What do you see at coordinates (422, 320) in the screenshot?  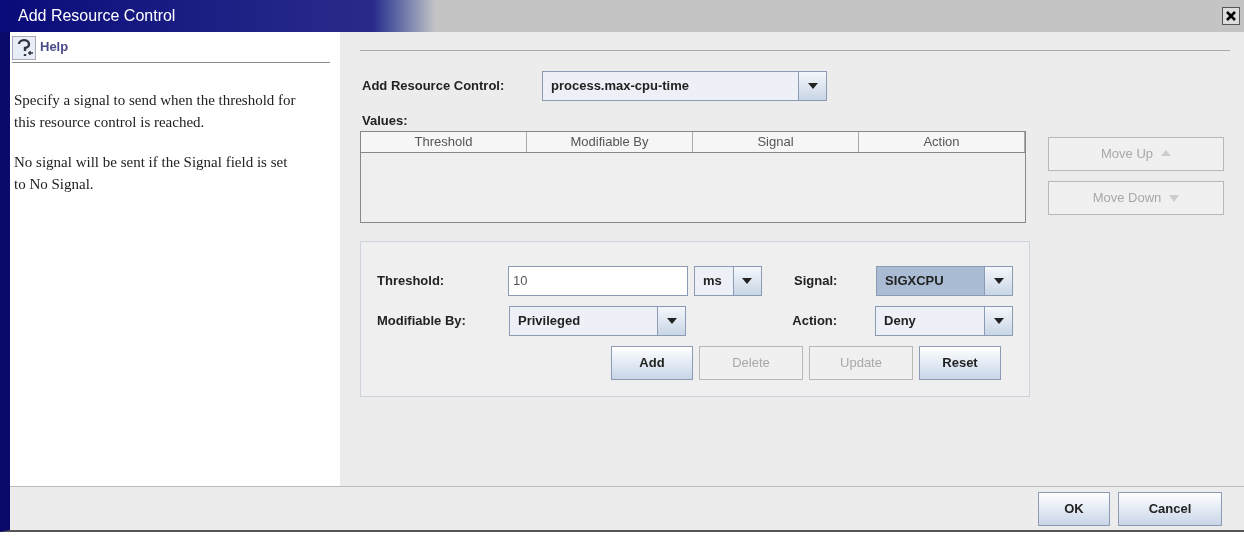 I see `field-label: Modifiable By:` at bounding box center [422, 320].